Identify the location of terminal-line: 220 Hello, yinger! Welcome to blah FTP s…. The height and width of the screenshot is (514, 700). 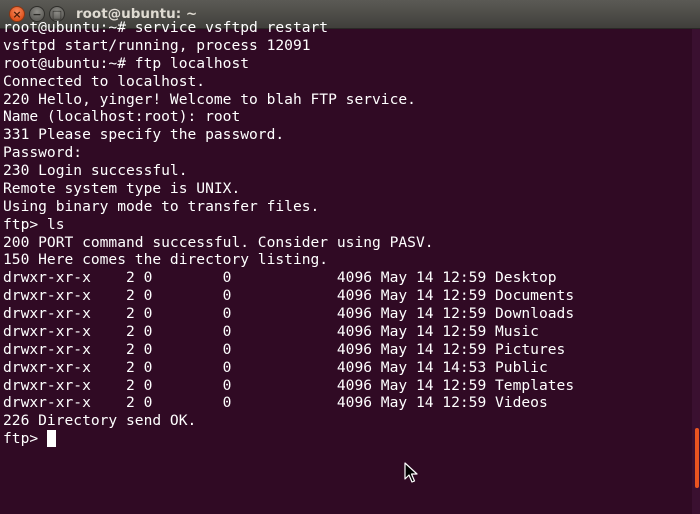
(209, 99).